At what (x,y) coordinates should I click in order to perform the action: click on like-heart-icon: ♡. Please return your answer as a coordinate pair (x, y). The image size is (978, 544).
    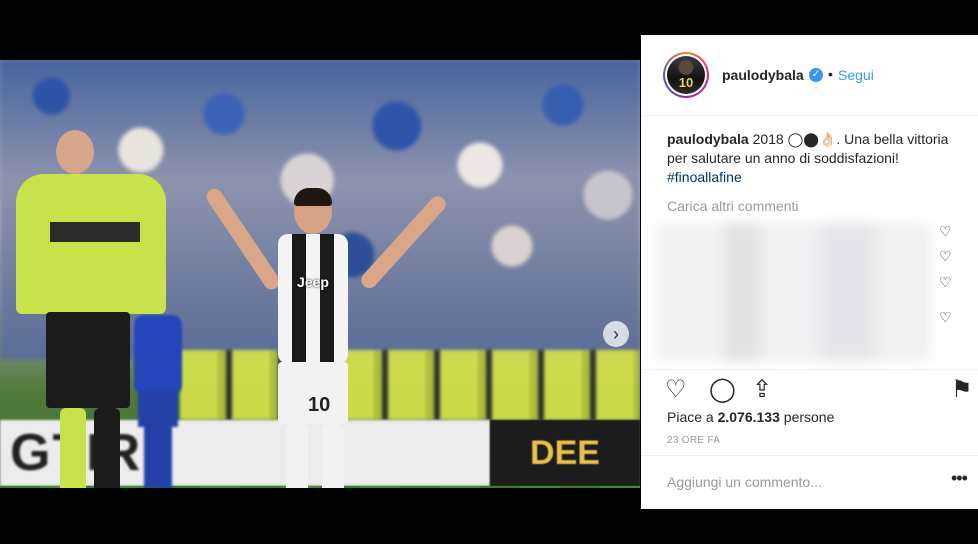
    Looking at the image, I should click on (676, 390).